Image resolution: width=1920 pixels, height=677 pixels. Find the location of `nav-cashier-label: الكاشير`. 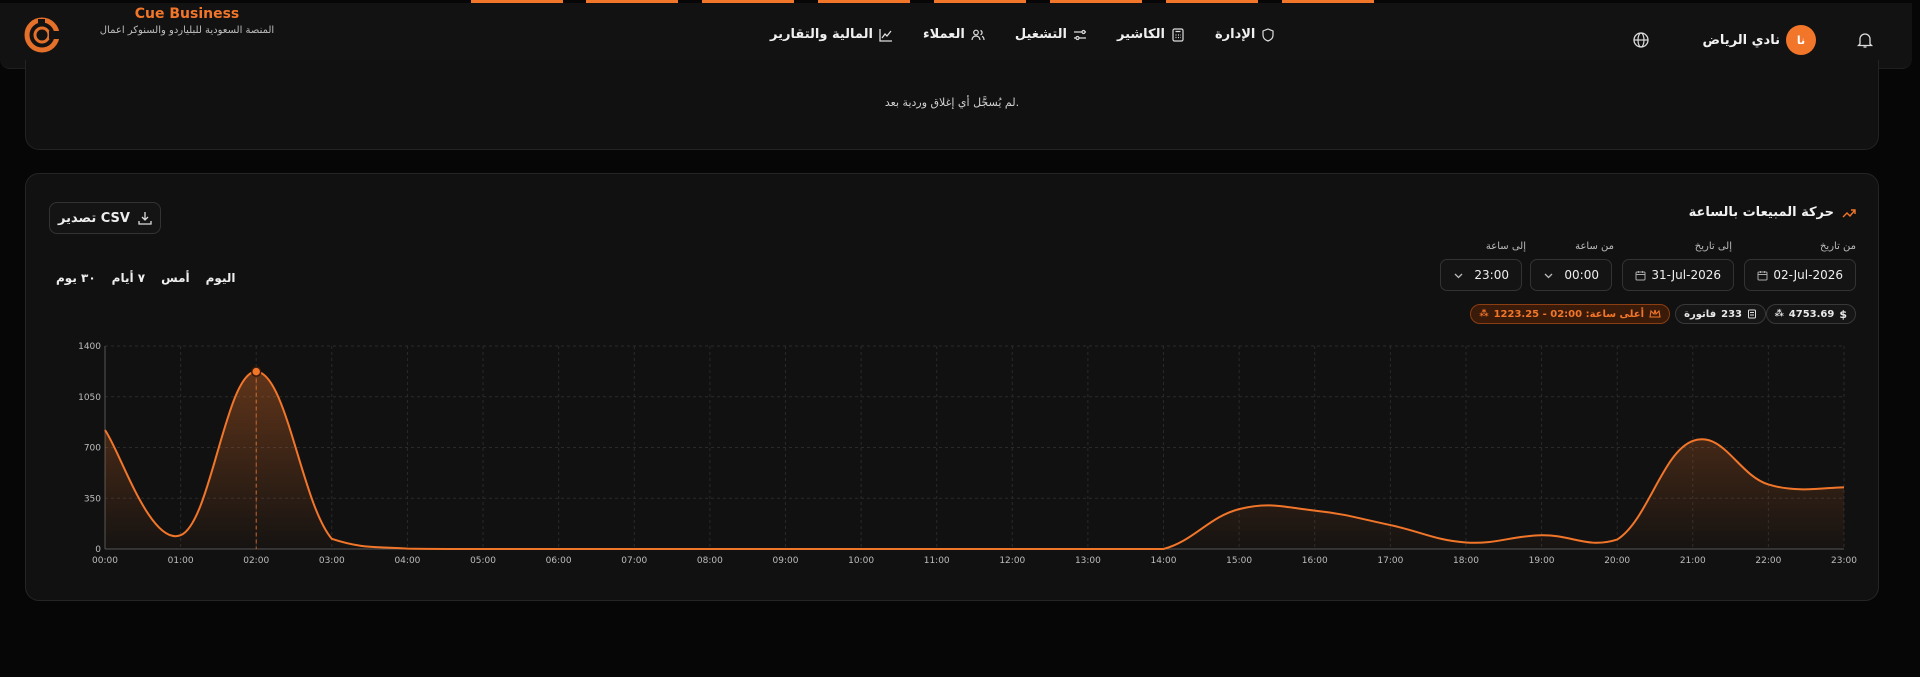

nav-cashier-label: الكاشير is located at coordinates (1141, 34).